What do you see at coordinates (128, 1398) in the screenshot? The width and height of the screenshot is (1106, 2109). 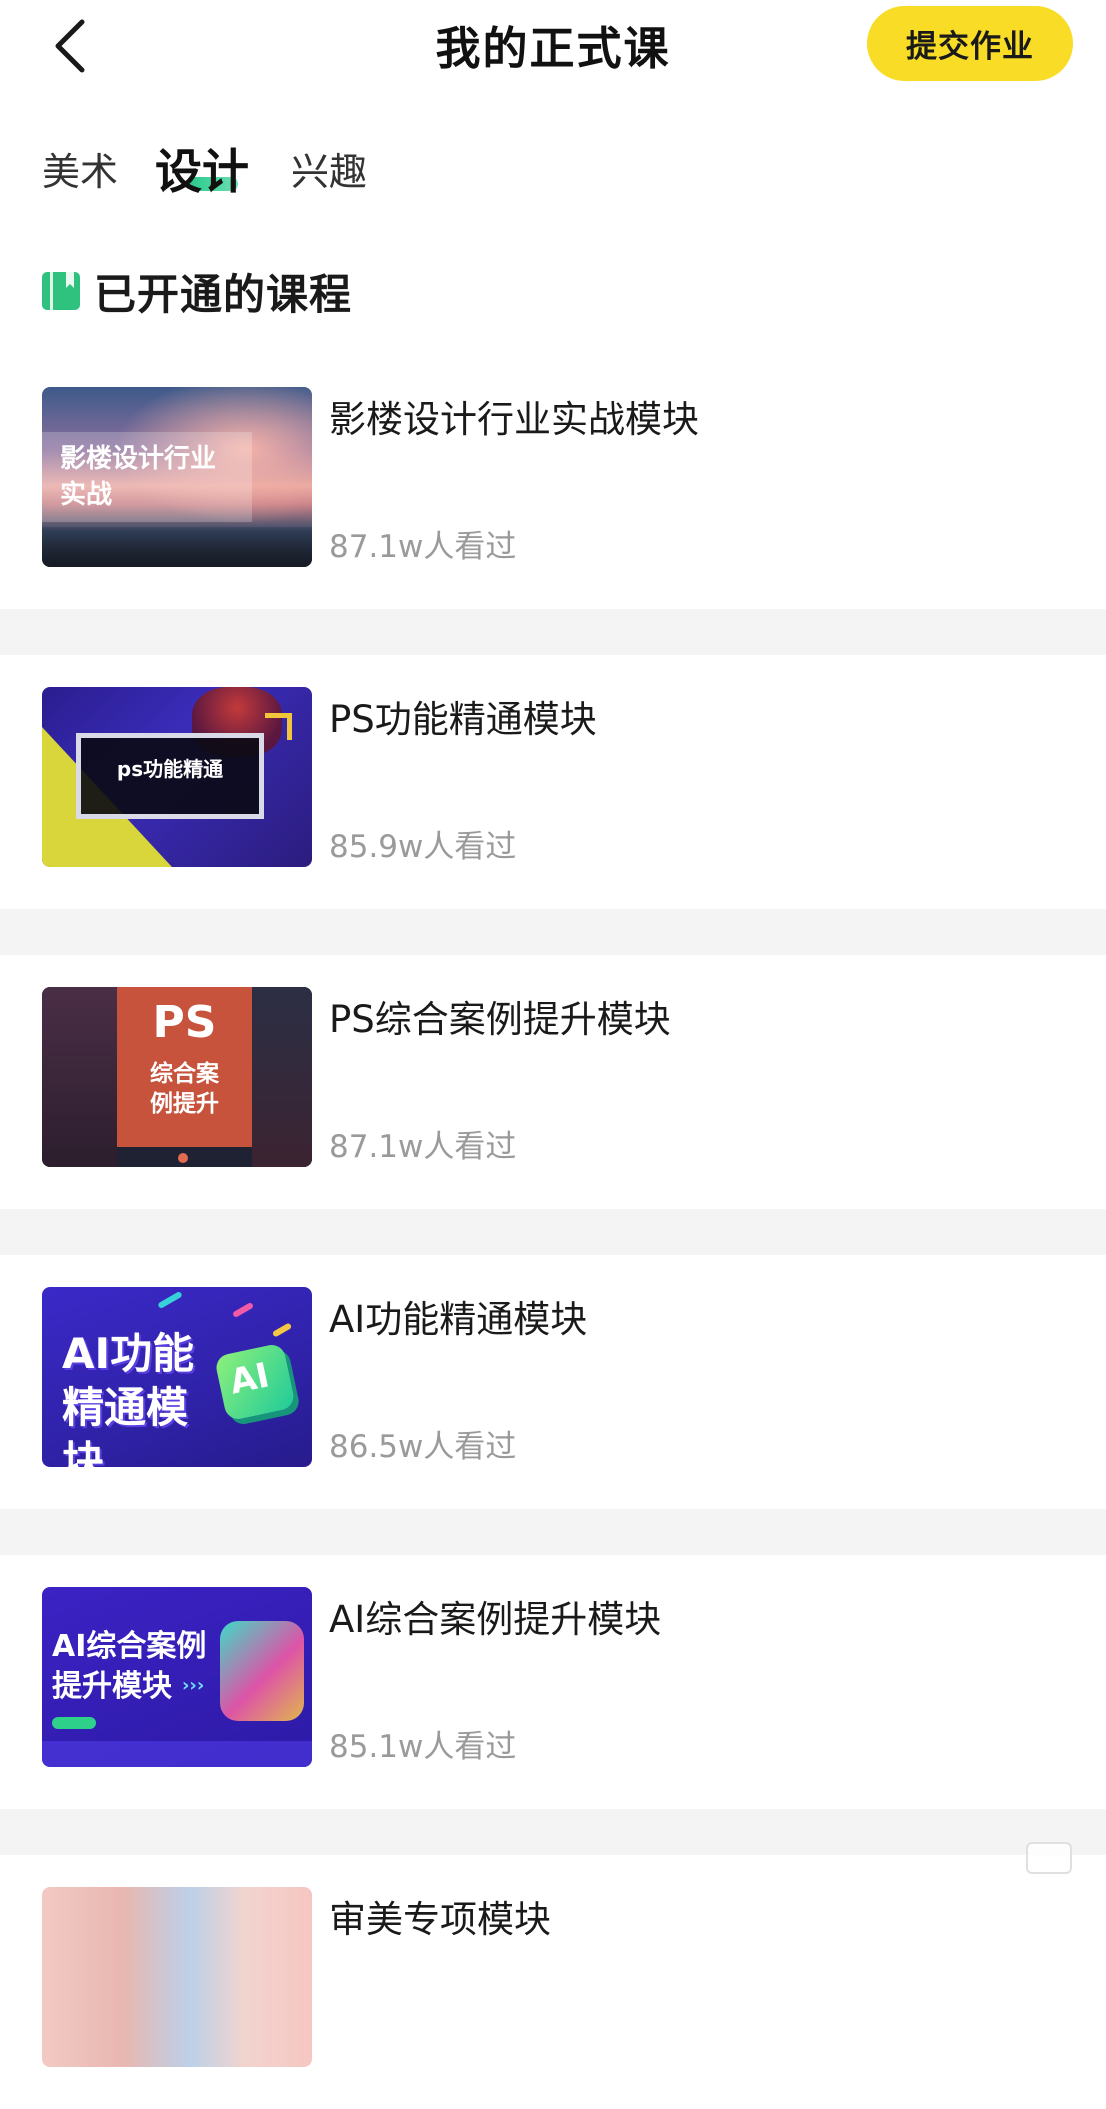 I see `thumbnail-caption: AI功能精通模块` at bounding box center [128, 1398].